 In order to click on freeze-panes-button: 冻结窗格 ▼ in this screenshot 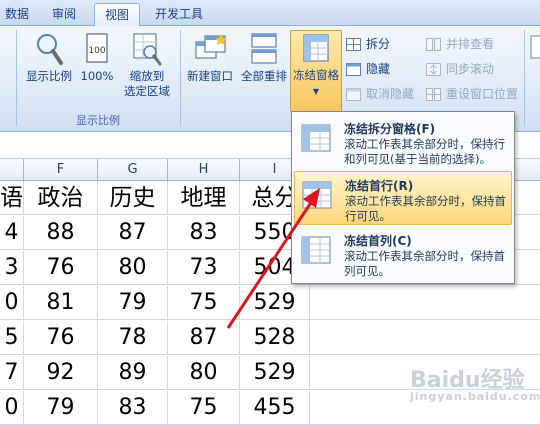, I will do `click(316, 71)`.